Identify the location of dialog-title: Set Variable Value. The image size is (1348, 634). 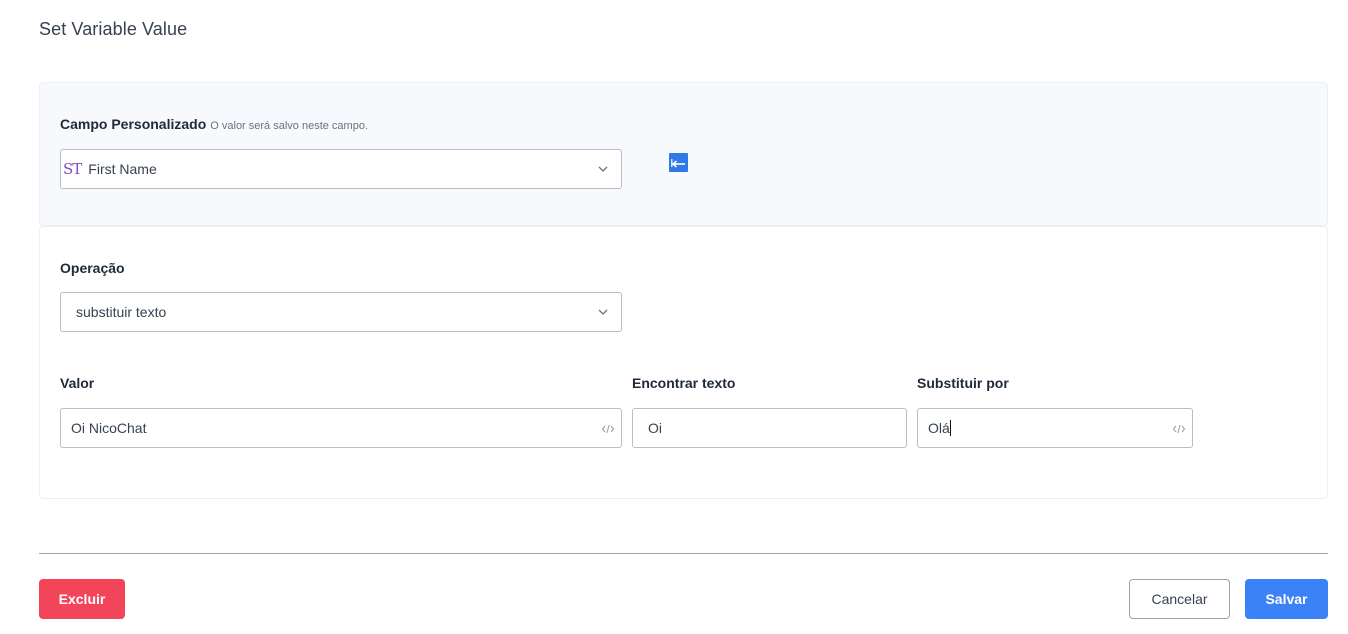
(113, 29).